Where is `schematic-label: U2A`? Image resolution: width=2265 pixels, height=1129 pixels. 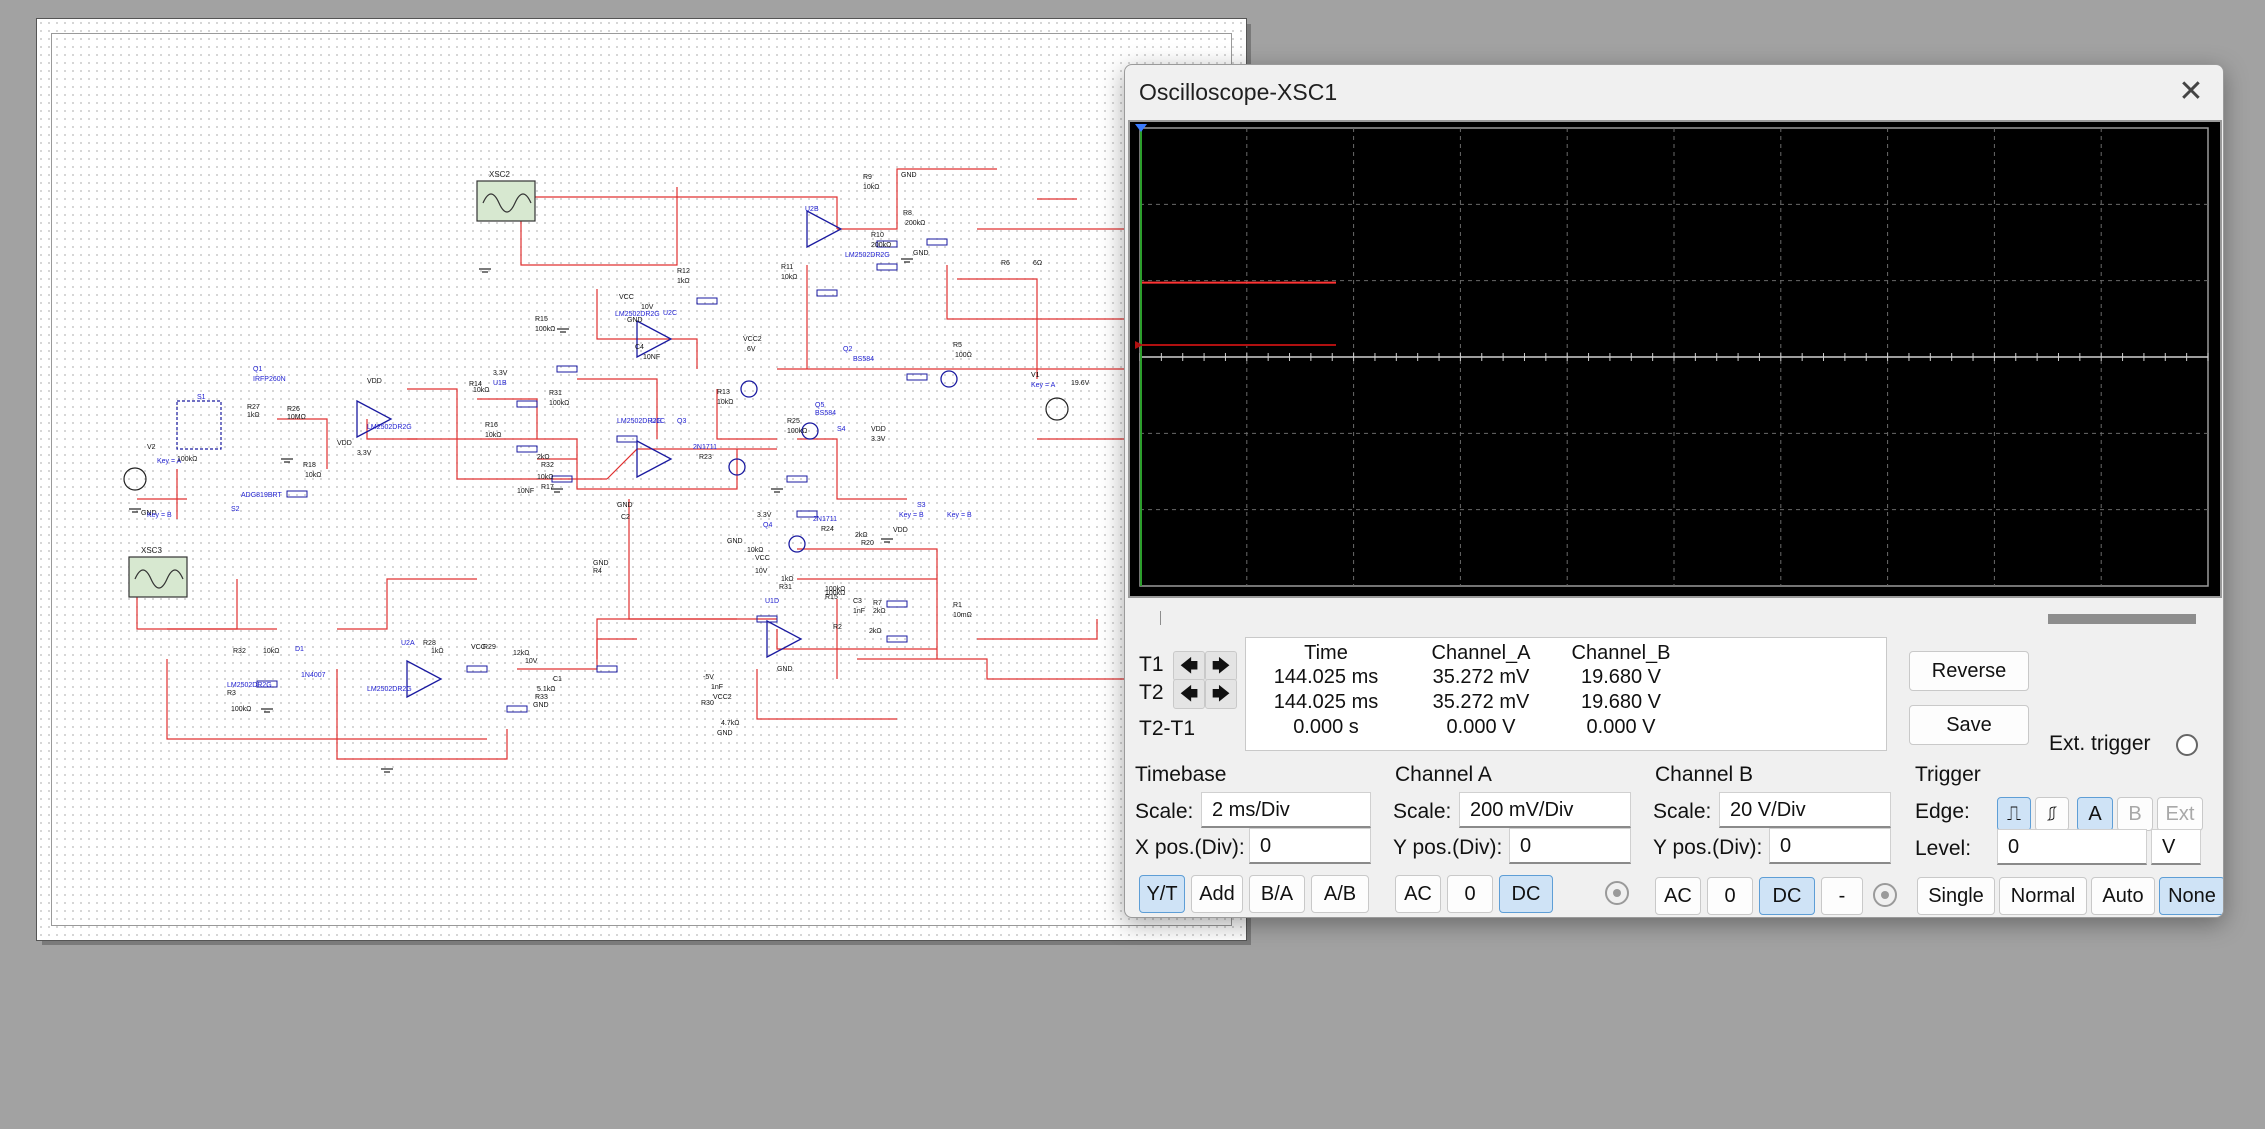 schematic-label: U2A is located at coordinates (408, 643).